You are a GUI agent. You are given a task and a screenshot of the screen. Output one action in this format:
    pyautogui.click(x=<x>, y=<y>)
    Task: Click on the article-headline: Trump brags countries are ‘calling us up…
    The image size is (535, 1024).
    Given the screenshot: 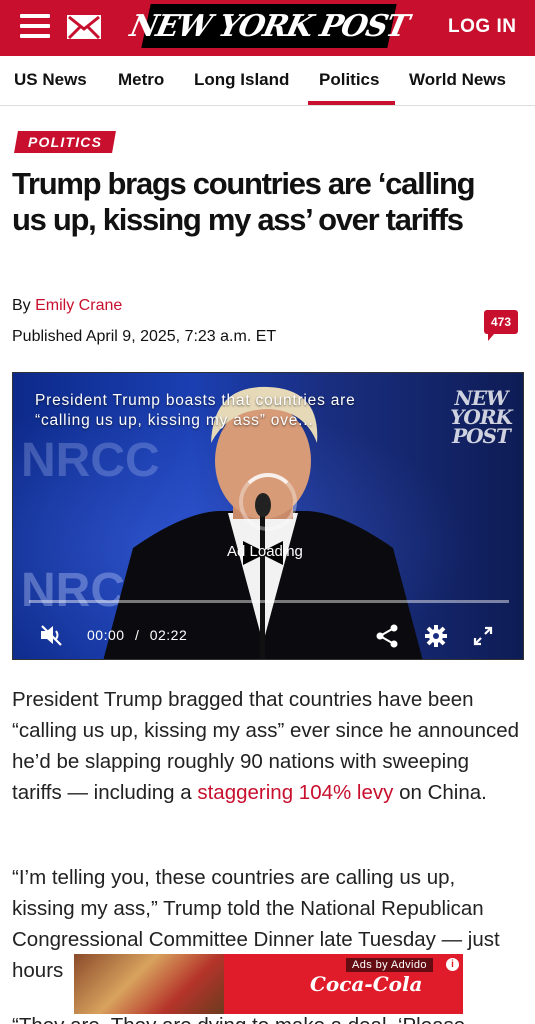 What is the action you would take?
    pyautogui.click(x=244, y=201)
    